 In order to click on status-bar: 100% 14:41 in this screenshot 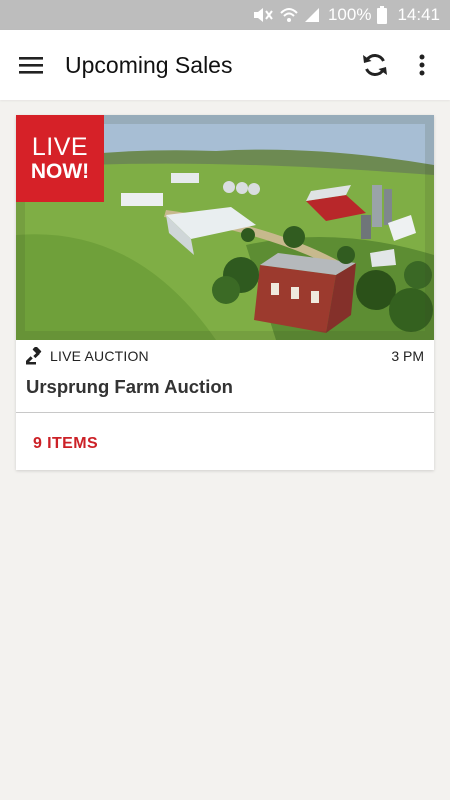, I will do `click(225, 15)`.